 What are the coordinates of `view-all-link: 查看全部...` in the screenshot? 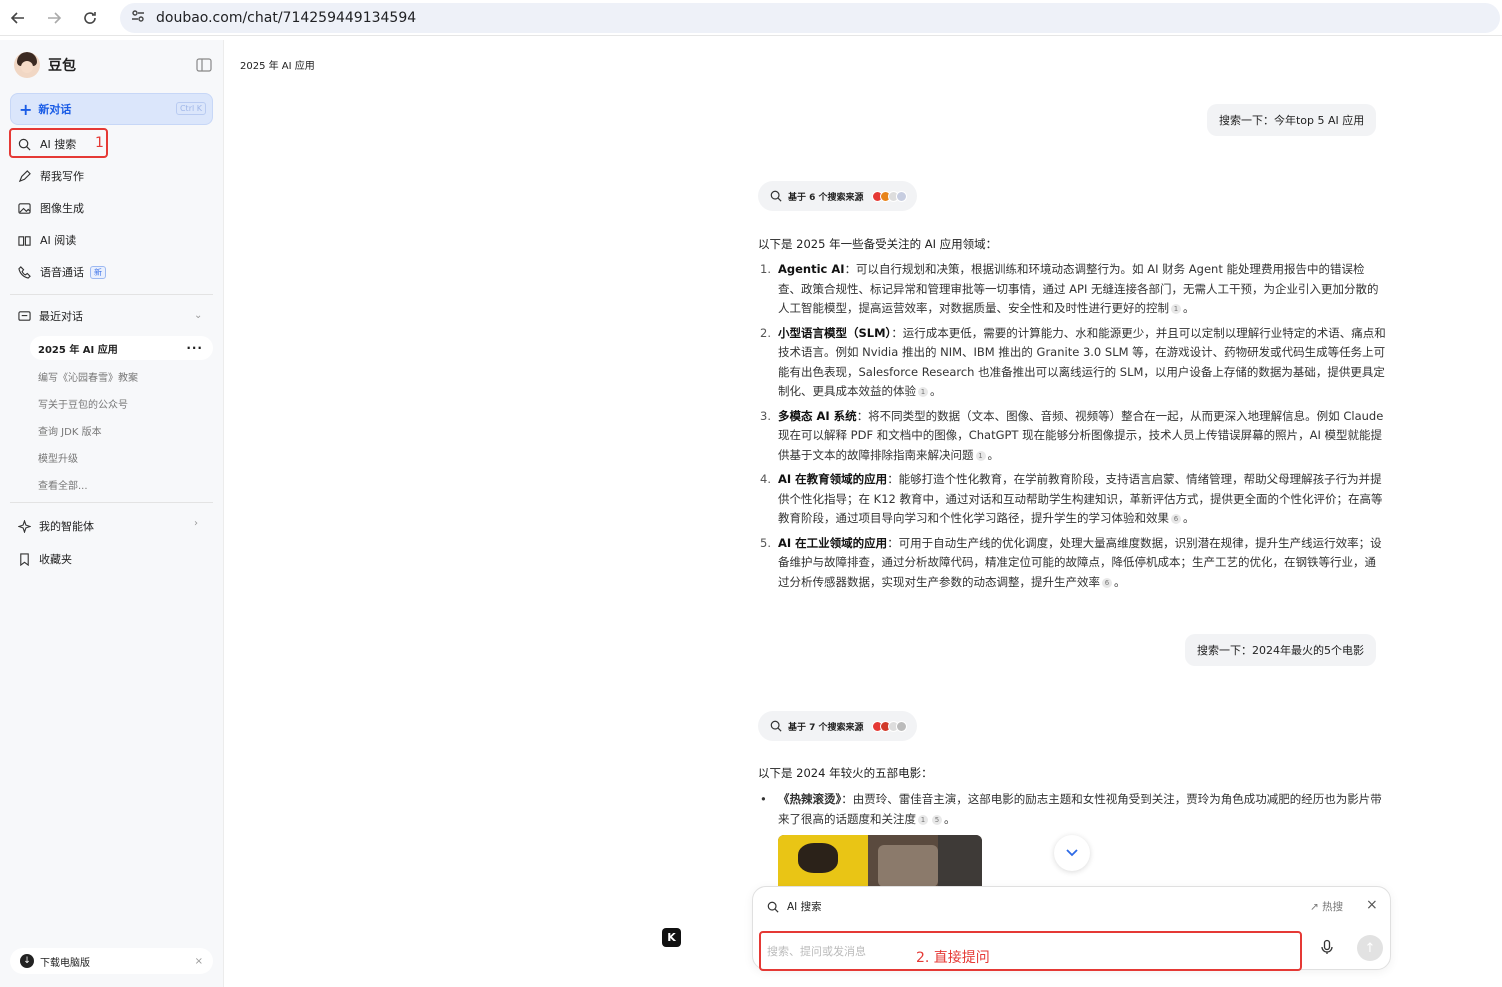 It's located at (63, 484).